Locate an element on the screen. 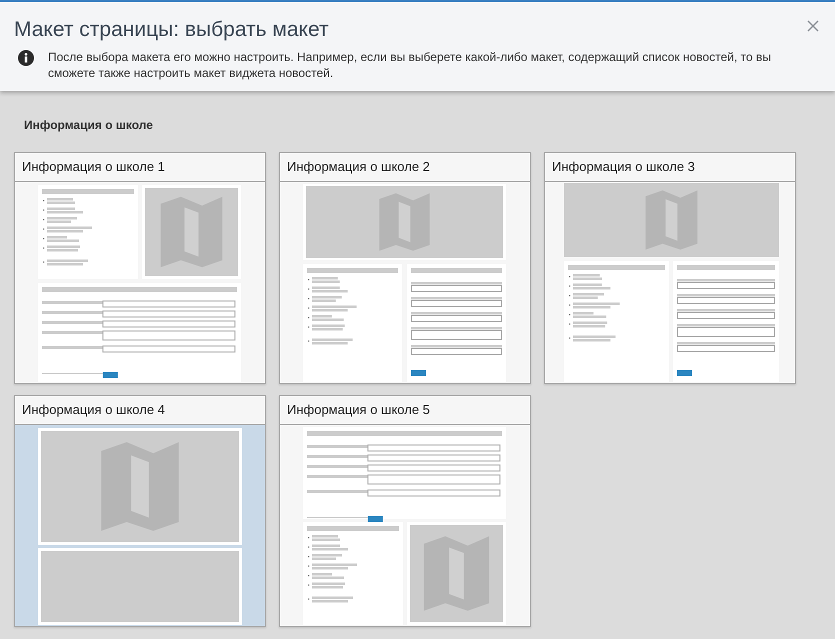 The height and width of the screenshot is (639, 835). card-title: Информация о школе 5 is located at coordinates (405, 410).